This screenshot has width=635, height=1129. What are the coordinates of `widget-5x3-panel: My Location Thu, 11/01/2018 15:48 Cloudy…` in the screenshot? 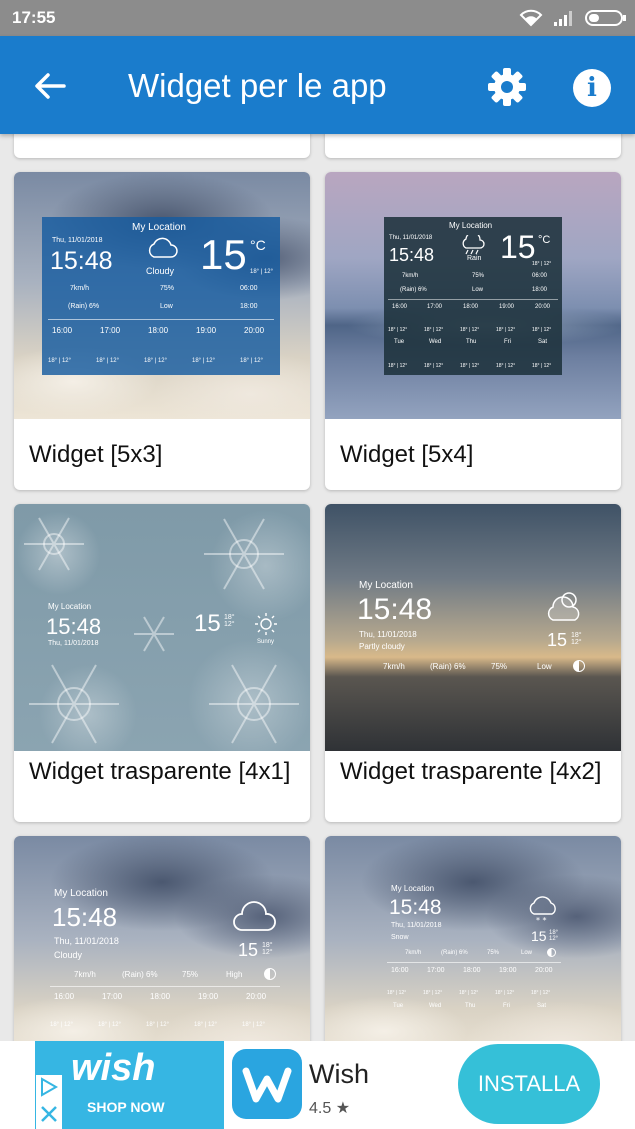 It's located at (161, 296).